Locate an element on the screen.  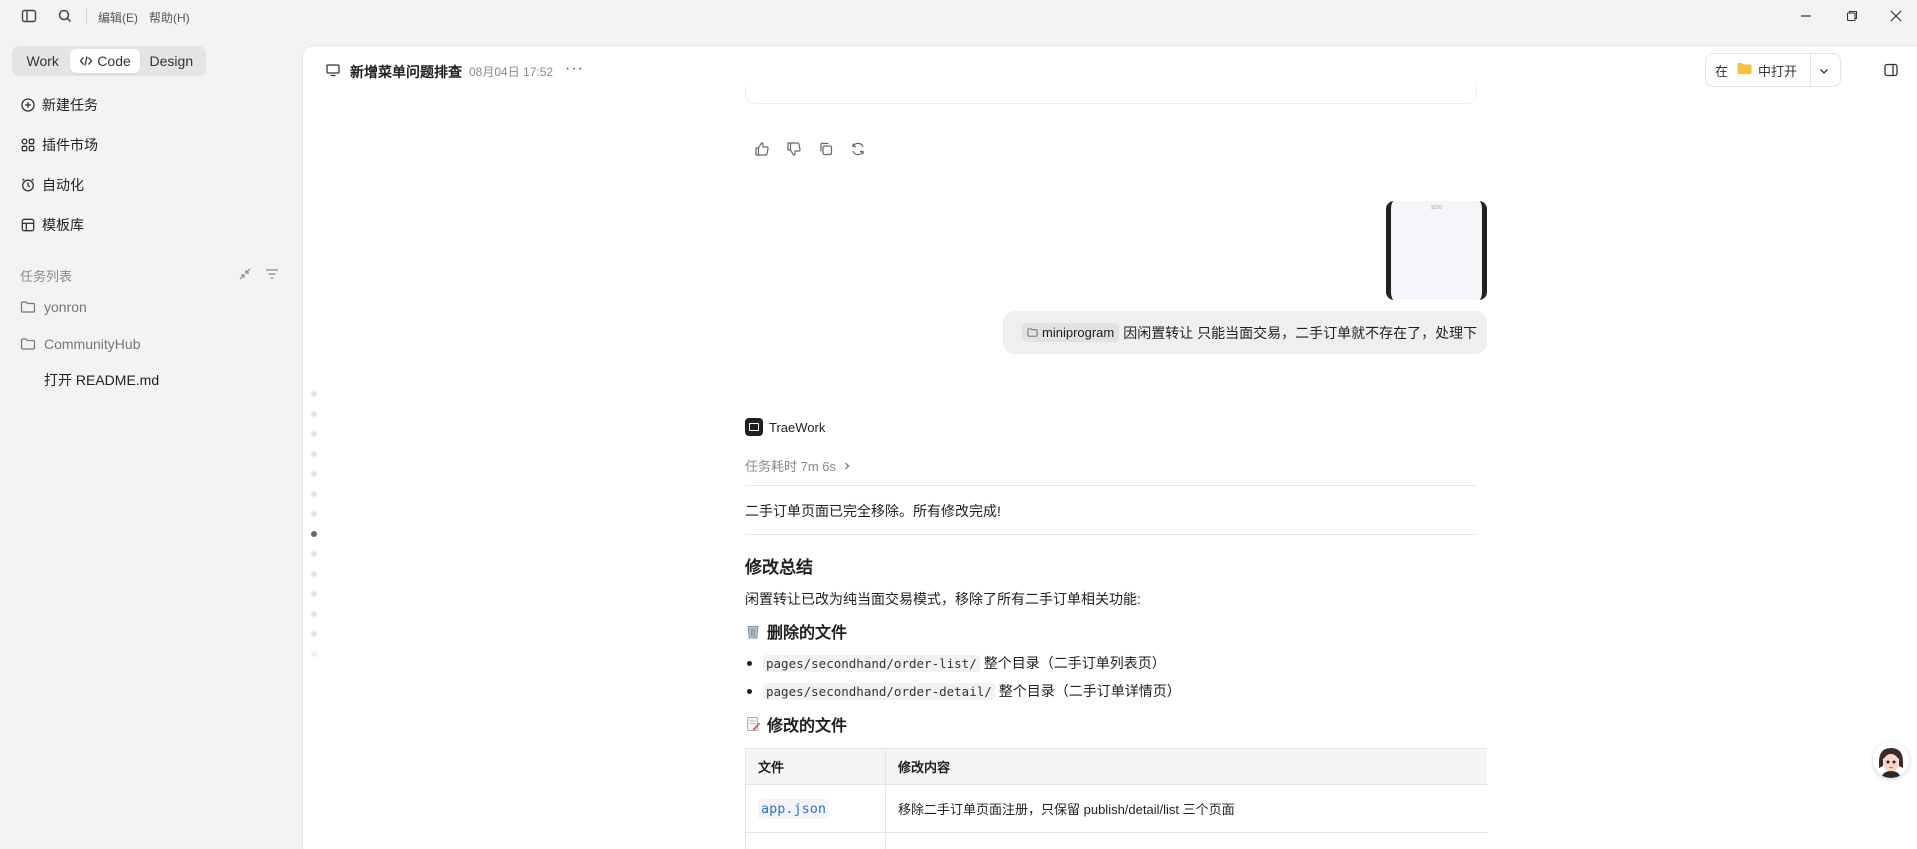
close-button is located at coordinates (1896, 16).